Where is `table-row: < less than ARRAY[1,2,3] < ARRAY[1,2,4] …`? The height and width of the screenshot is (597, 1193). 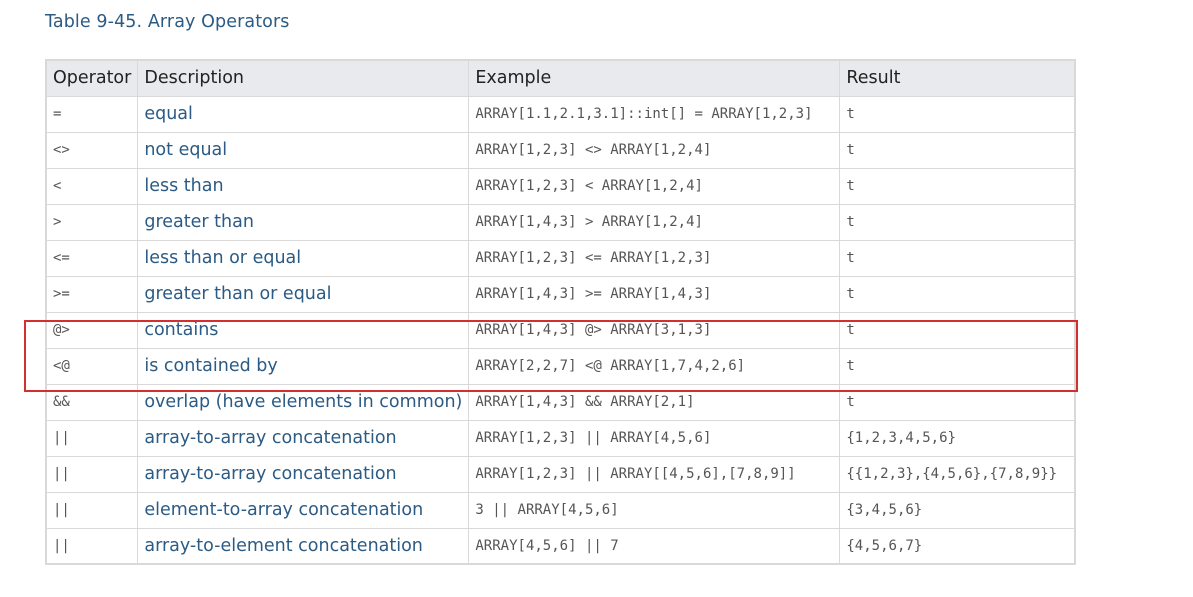
table-row: < less than ARRAY[1,2,3] < ARRAY[1,2,4] … is located at coordinates (560, 186).